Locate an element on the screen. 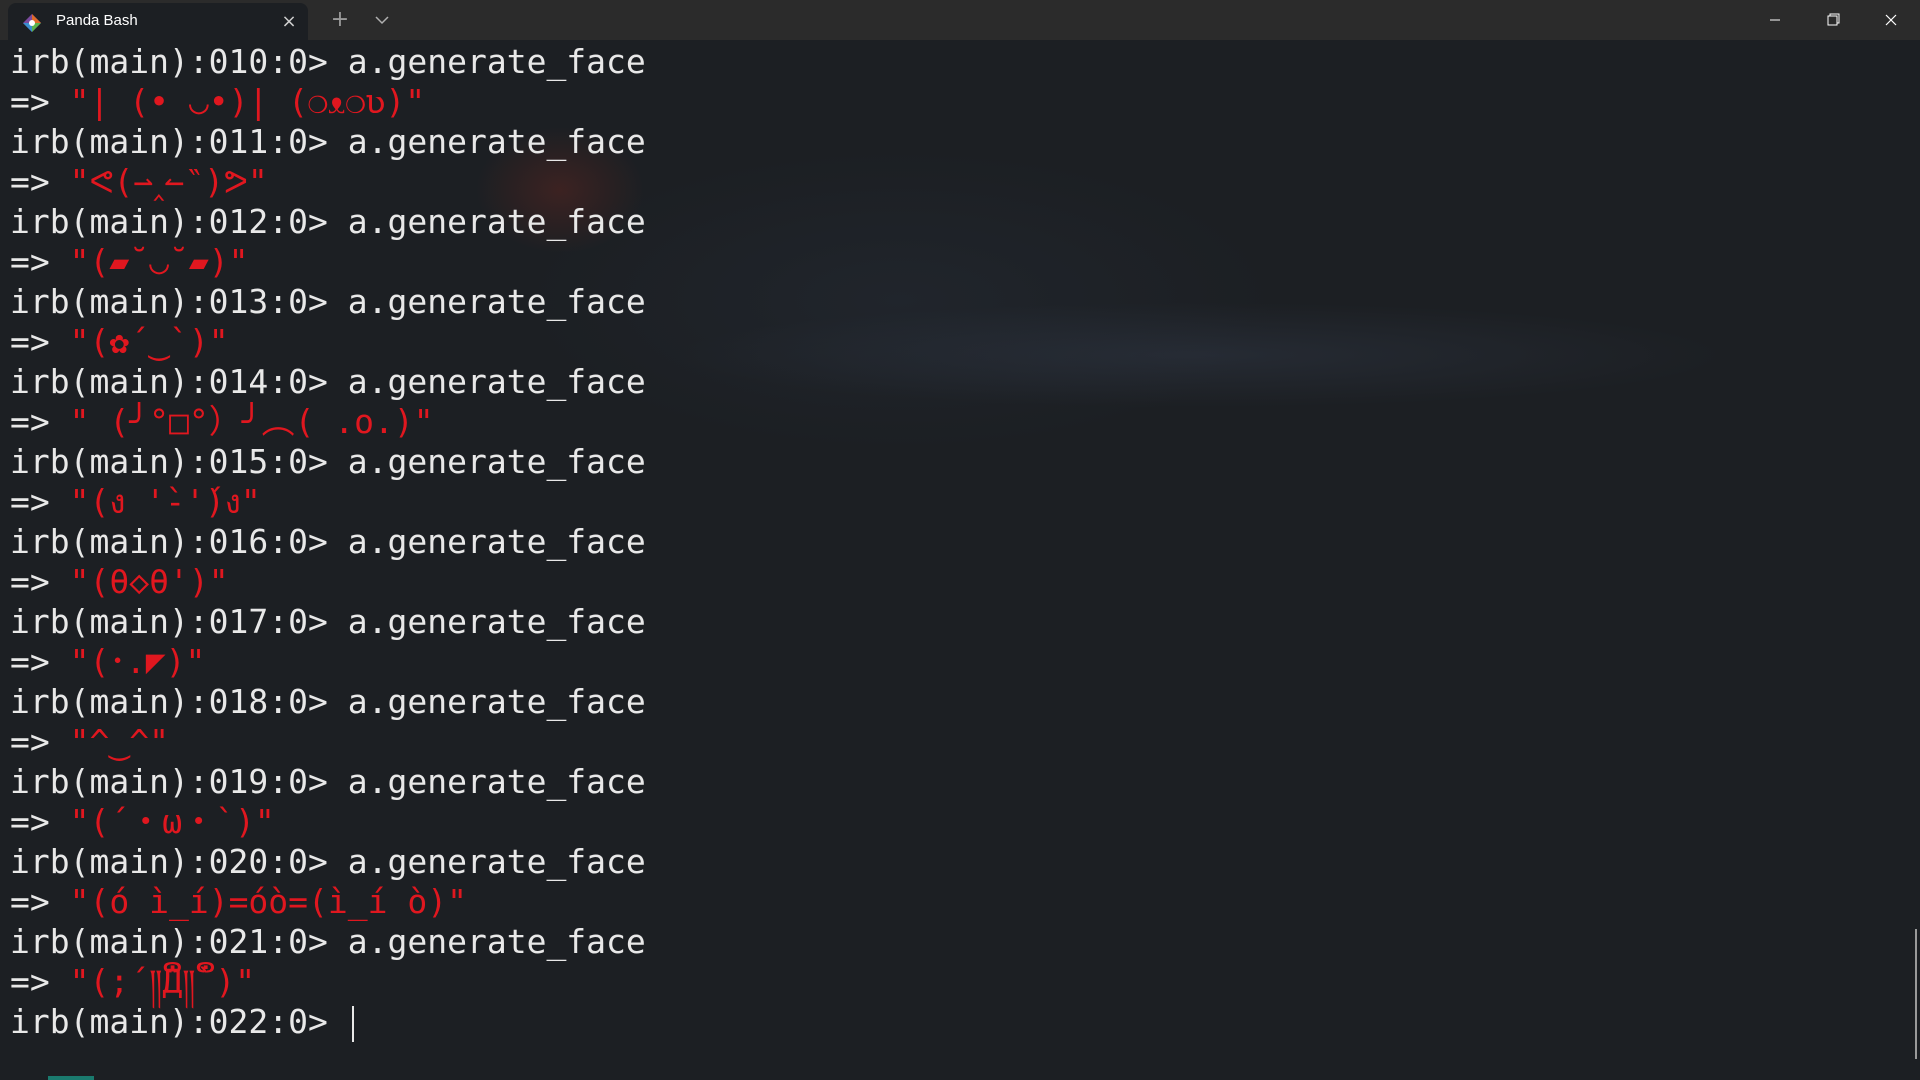 The height and width of the screenshot is (1080, 1920). result-line: => "(ง '̀-'́)ง" is located at coordinates (135, 502).